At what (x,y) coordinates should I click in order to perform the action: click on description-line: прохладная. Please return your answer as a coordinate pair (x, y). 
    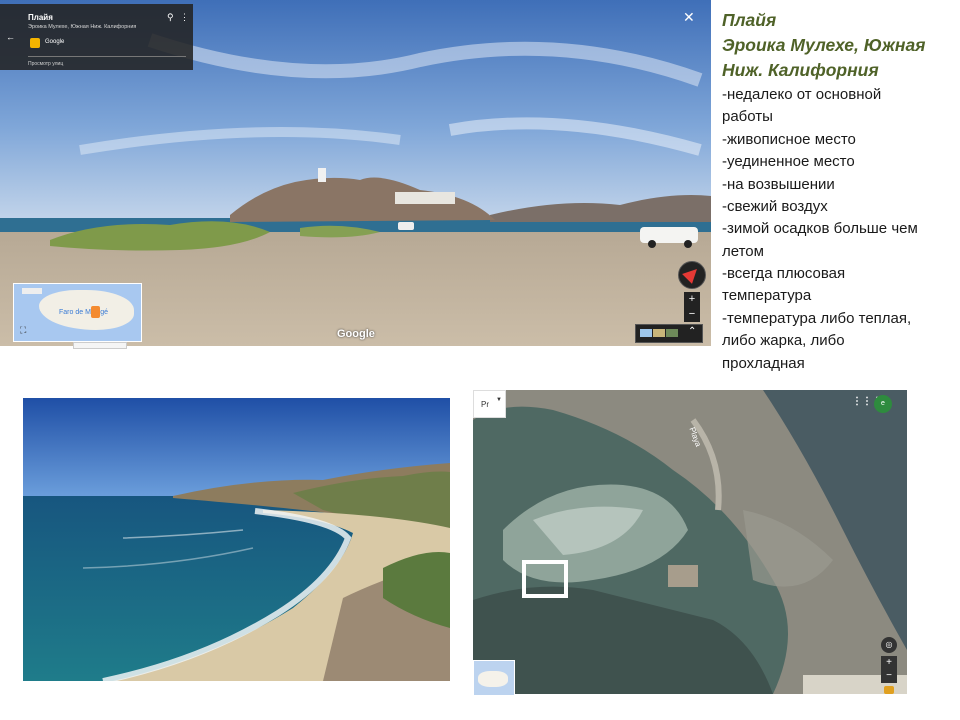
    Looking at the image, I should click on (763, 363).